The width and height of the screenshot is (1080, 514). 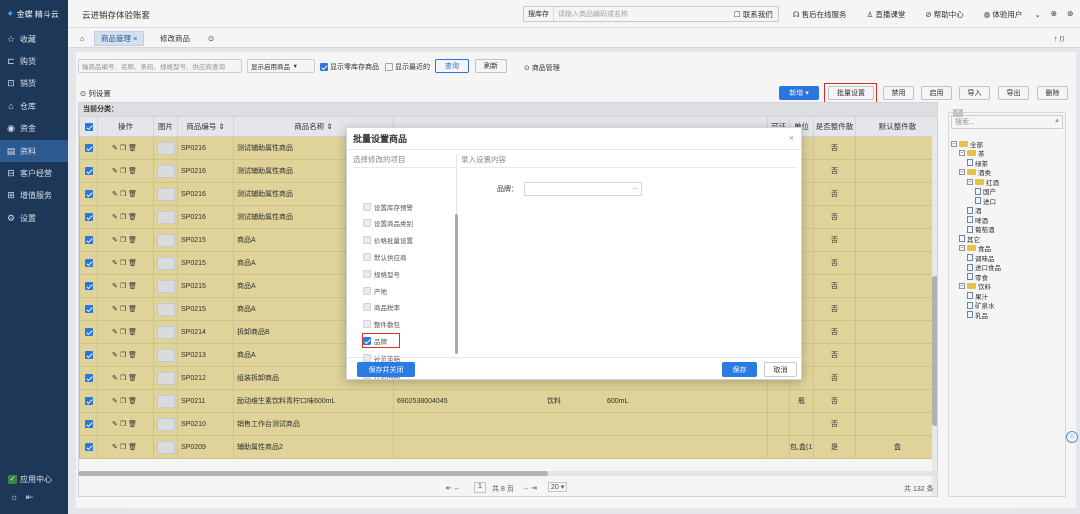 I want to click on setting-item: 产地, so click(x=375, y=290).